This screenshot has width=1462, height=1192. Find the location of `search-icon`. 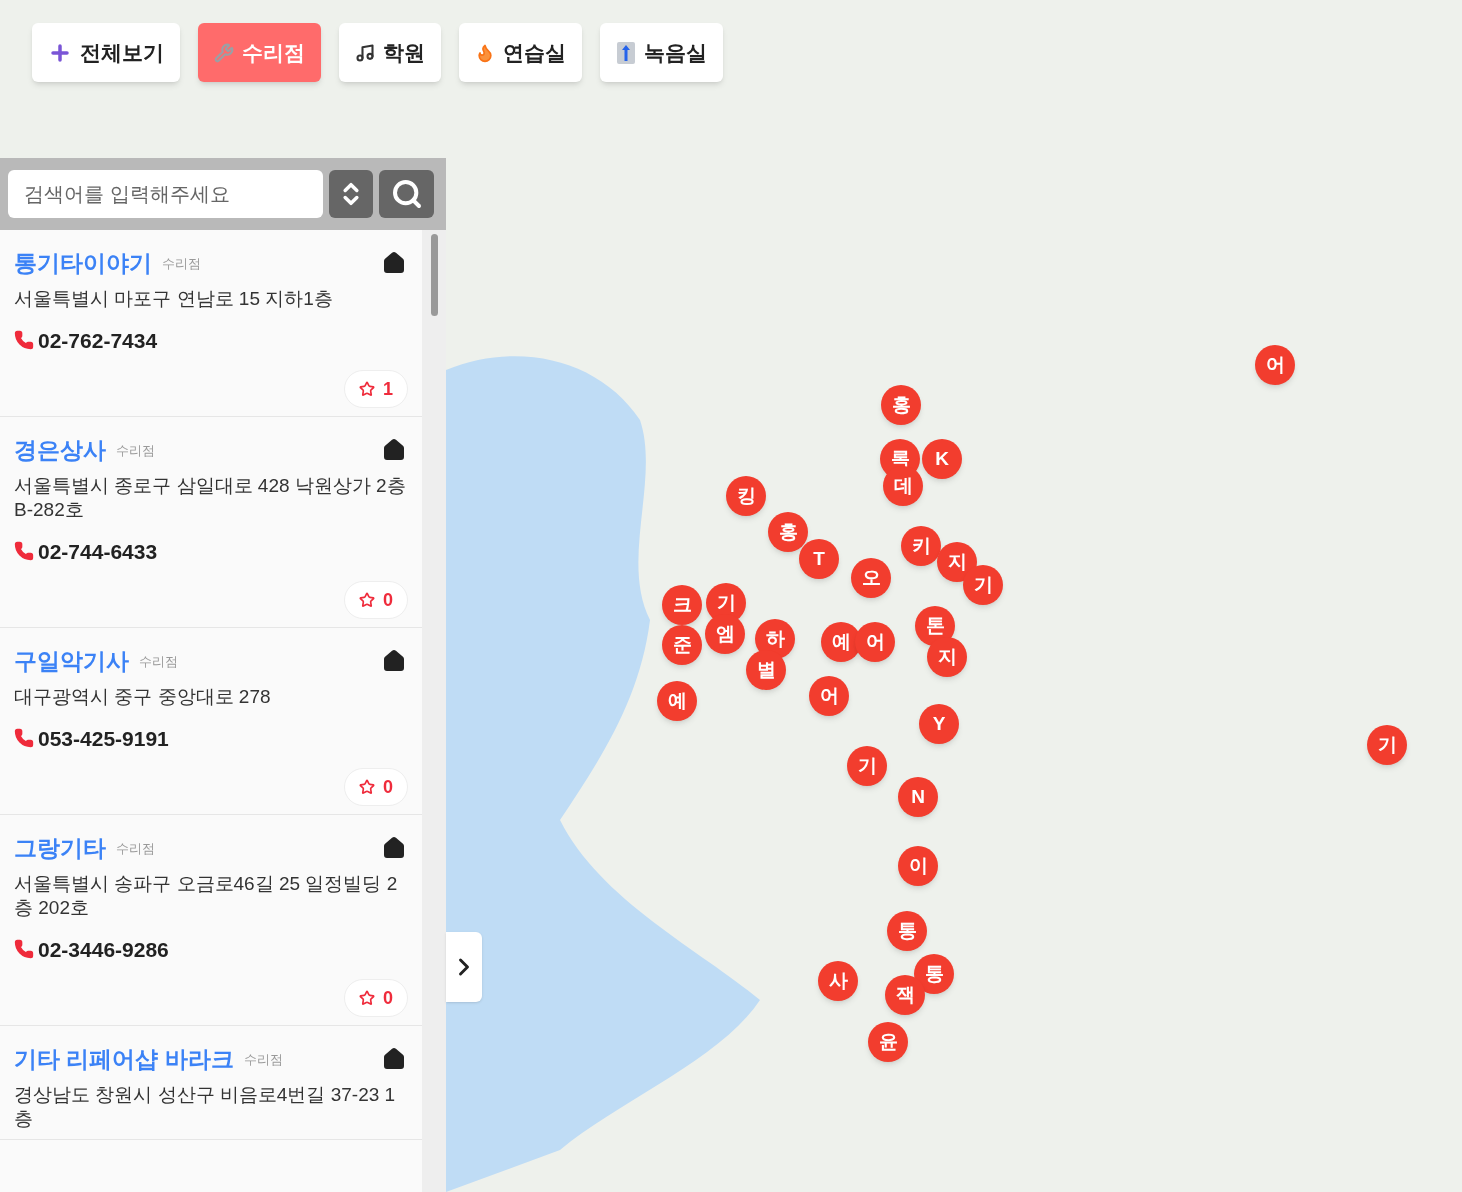

search-icon is located at coordinates (406, 194).